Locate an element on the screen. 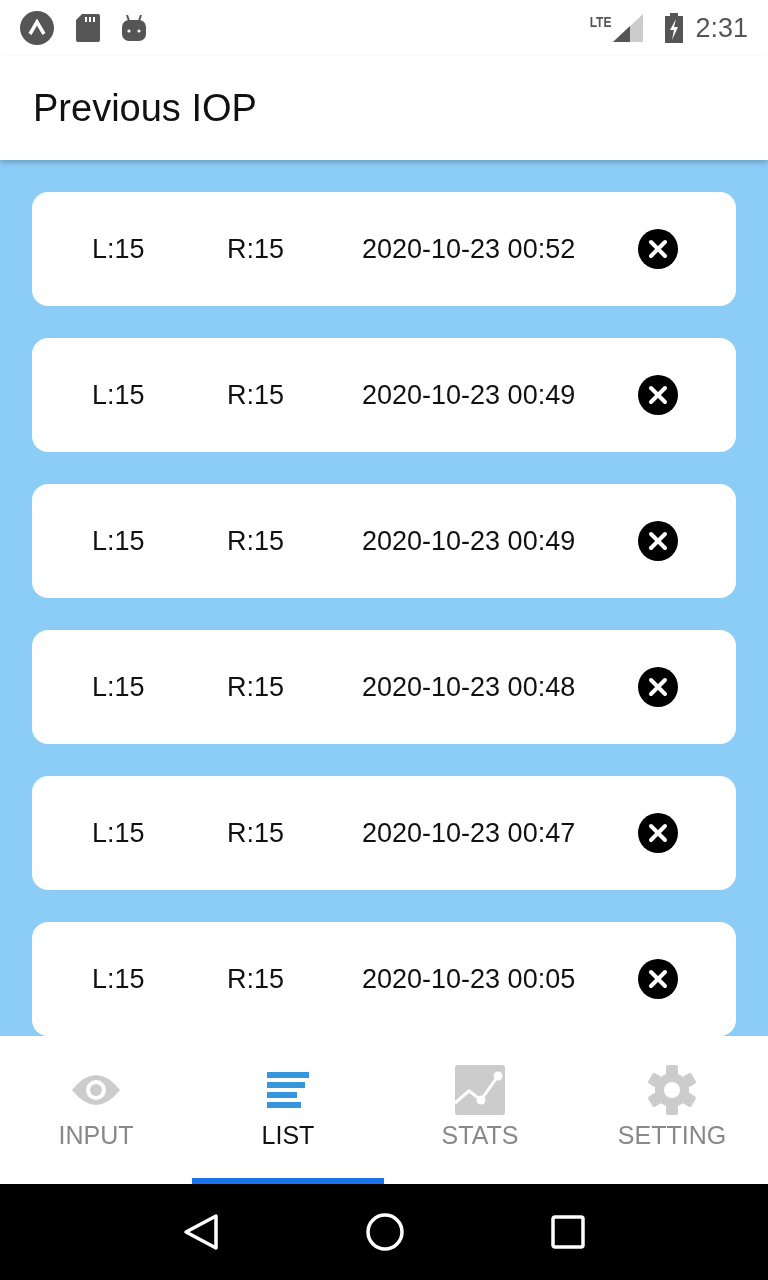 This screenshot has height=1280, width=768. eye-icon is located at coordinates (96, 1090).